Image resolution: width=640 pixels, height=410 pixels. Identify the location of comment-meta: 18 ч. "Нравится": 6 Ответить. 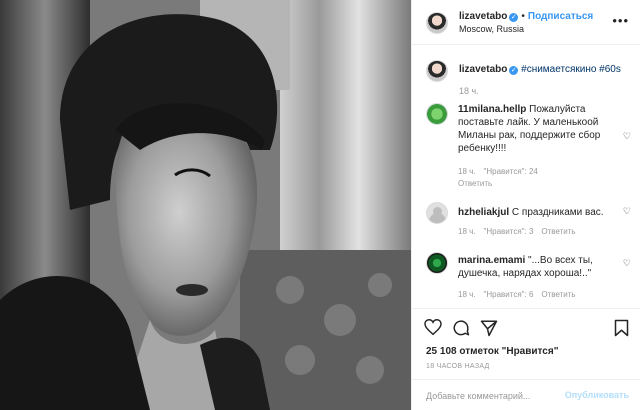
(521, 294).